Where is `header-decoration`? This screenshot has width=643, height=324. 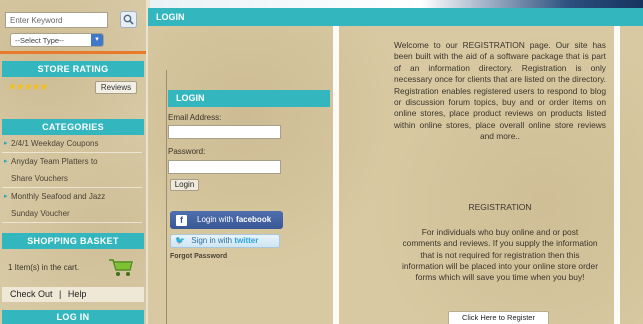 header-decoration is located at coordinates (396, 4).